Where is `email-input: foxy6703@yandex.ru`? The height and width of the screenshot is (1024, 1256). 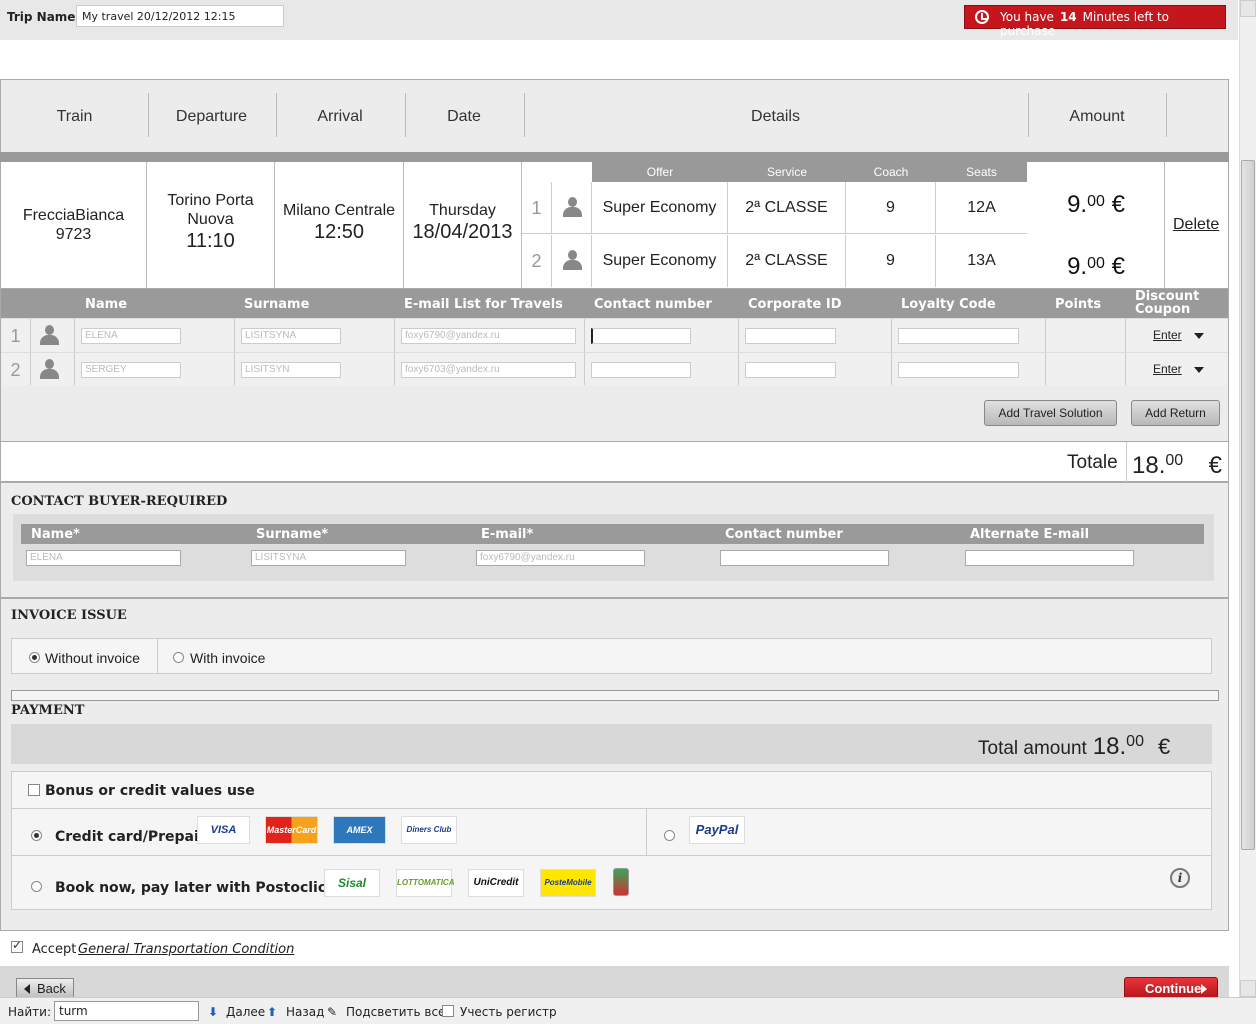
email-input: foxy6703@yandex.ru is located at coordinates (488, 370).